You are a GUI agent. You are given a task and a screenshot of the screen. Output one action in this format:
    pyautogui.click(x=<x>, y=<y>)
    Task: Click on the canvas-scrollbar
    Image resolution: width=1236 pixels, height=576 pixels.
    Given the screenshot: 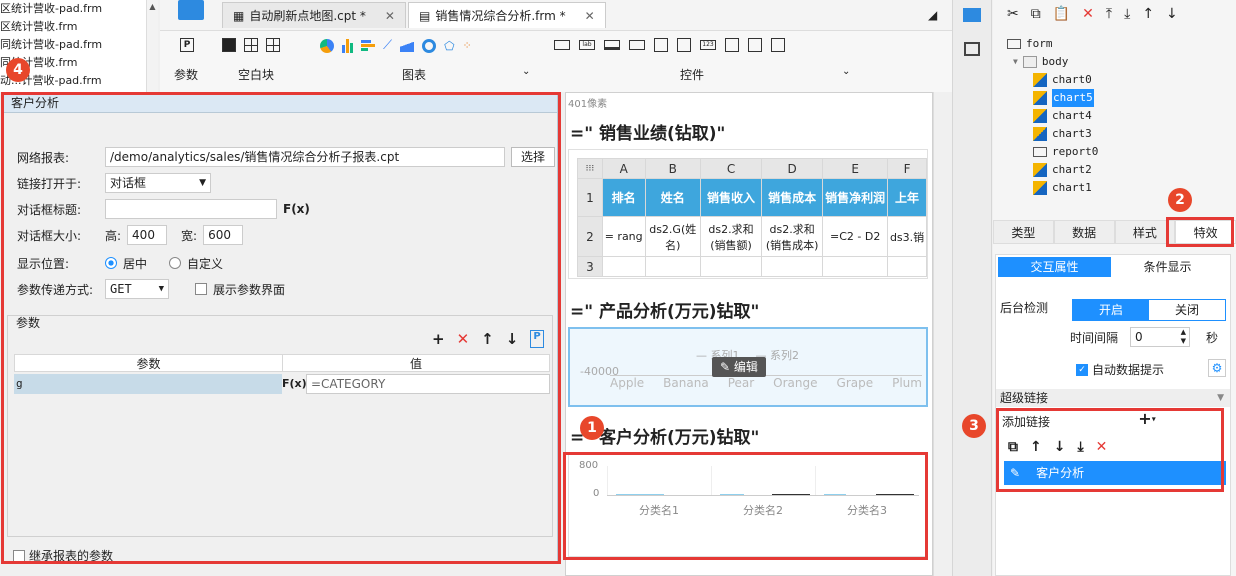 What is the action you would take?
    pyautogui.click(x=940, y=334)
    